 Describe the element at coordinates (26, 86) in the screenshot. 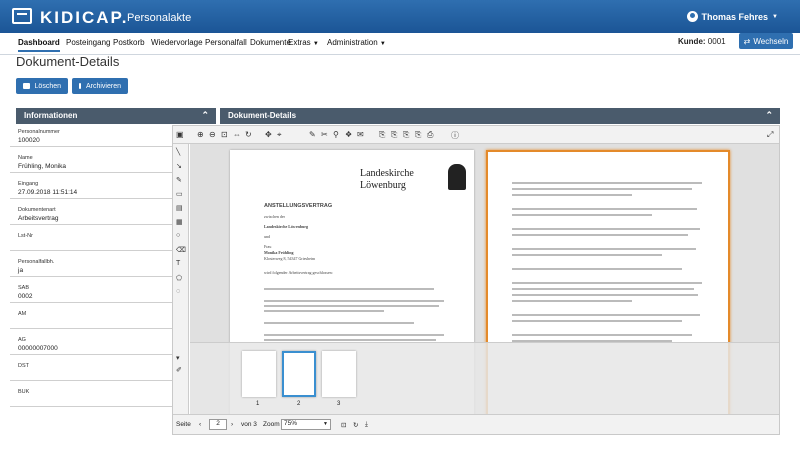

I see `trash-icon` at that location.